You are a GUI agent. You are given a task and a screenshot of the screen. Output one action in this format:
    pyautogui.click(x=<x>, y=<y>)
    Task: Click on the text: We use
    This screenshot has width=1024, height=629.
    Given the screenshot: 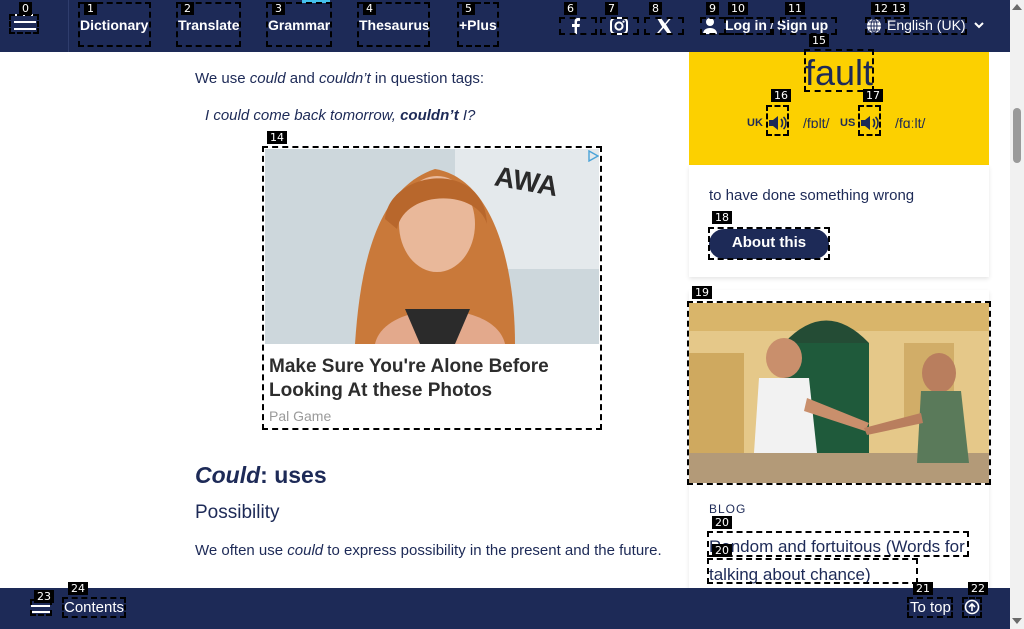 What is the action you would take?
    pyautogui.click(x=222, y=78)
    